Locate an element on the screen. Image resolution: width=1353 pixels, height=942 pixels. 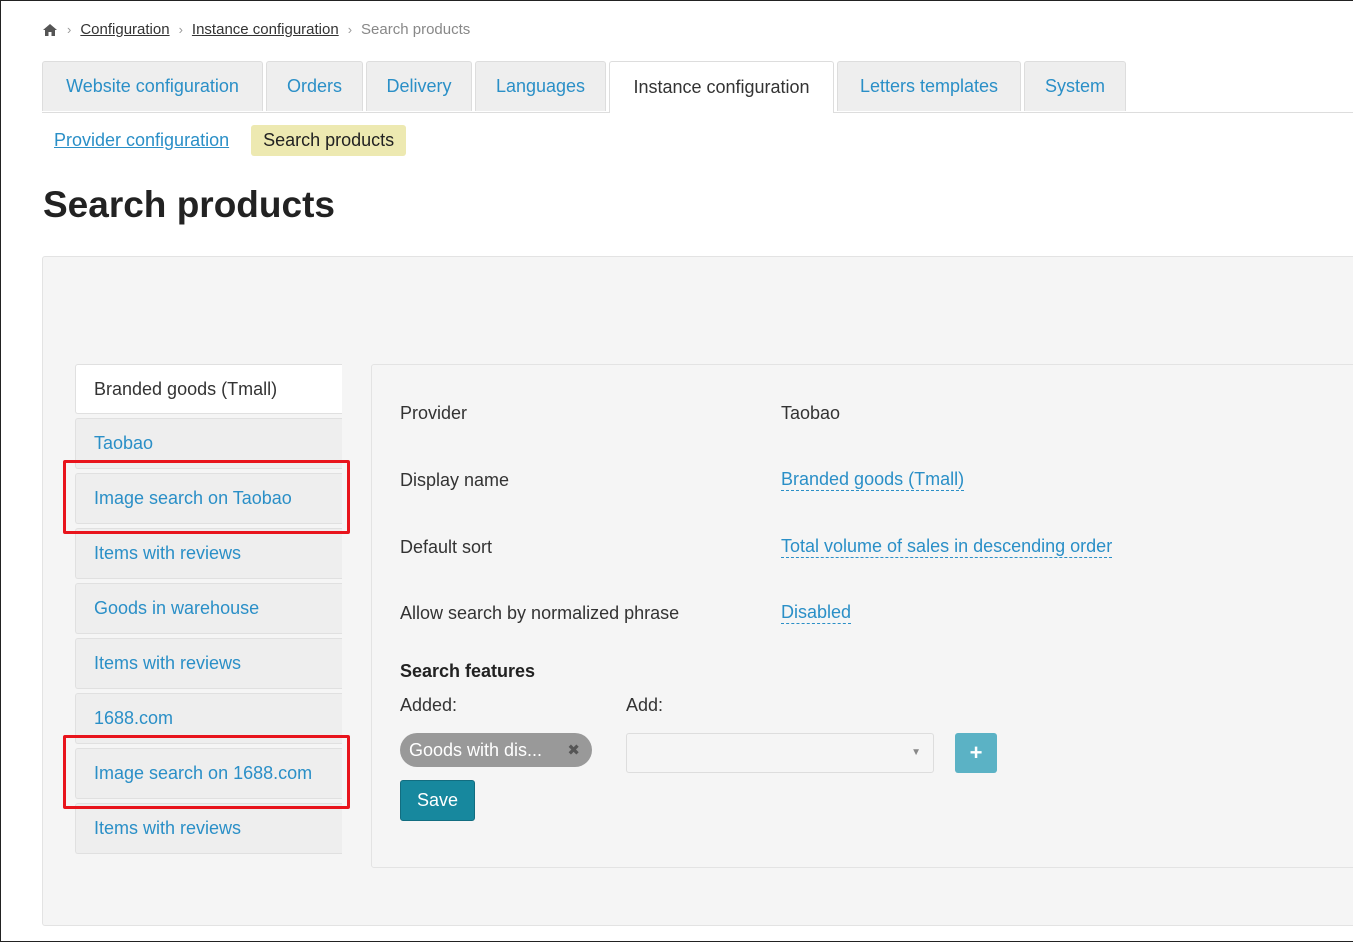
add-label: Add: is located at coordinates (645, 705).